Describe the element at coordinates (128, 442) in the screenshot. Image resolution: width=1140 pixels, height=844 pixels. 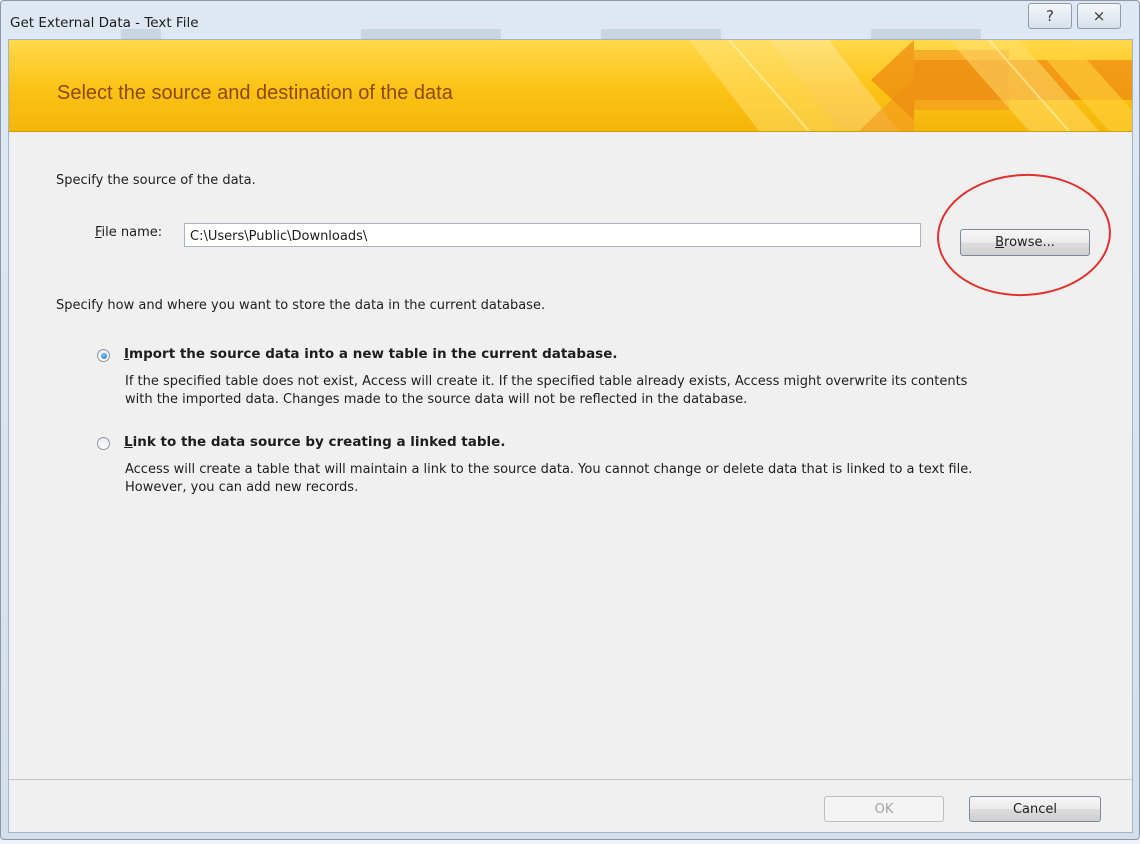
I see `link-accesskey: L` at that location.